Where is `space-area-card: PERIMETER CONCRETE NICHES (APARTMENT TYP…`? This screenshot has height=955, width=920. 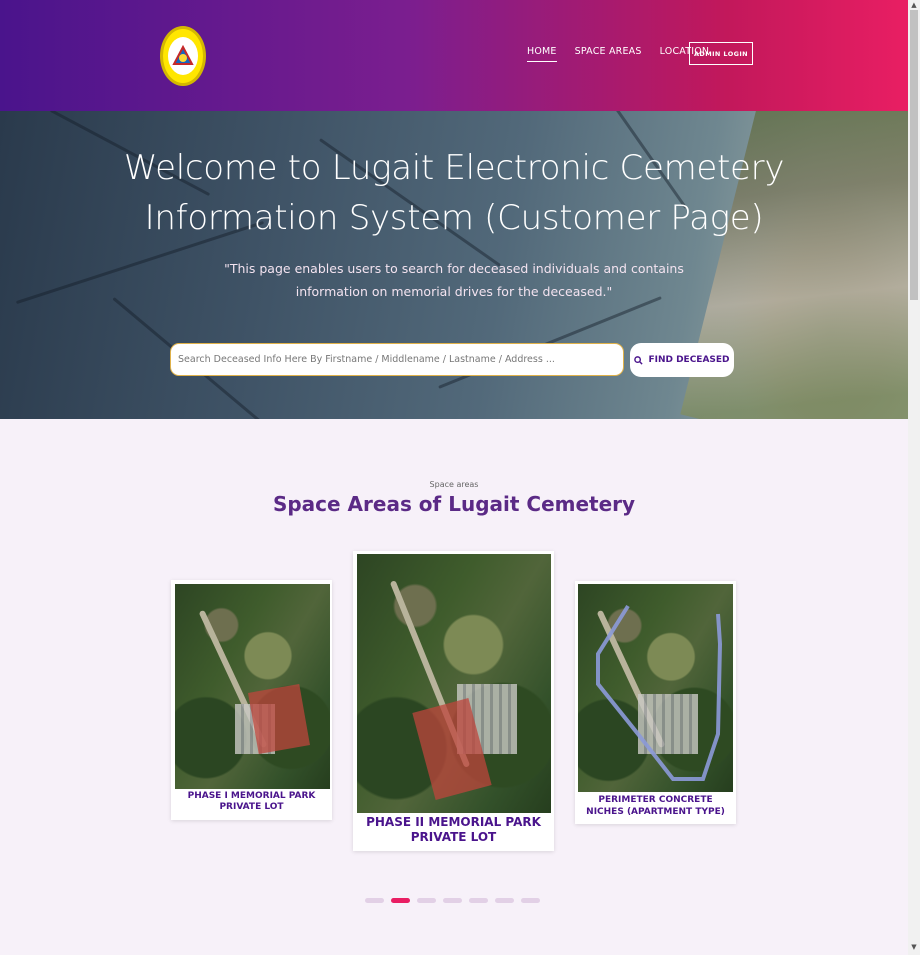
space-area-card: PERIMETER CONCRETE NICHES (APARTMENT TYP… is located at coordinates (655, 702).